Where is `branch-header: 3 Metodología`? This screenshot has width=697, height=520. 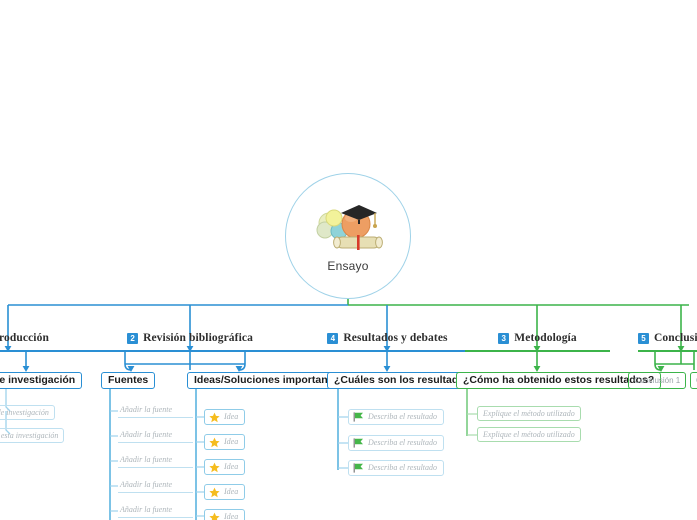
branch-header: 3 Metodología is located at coordinates (537, 338).